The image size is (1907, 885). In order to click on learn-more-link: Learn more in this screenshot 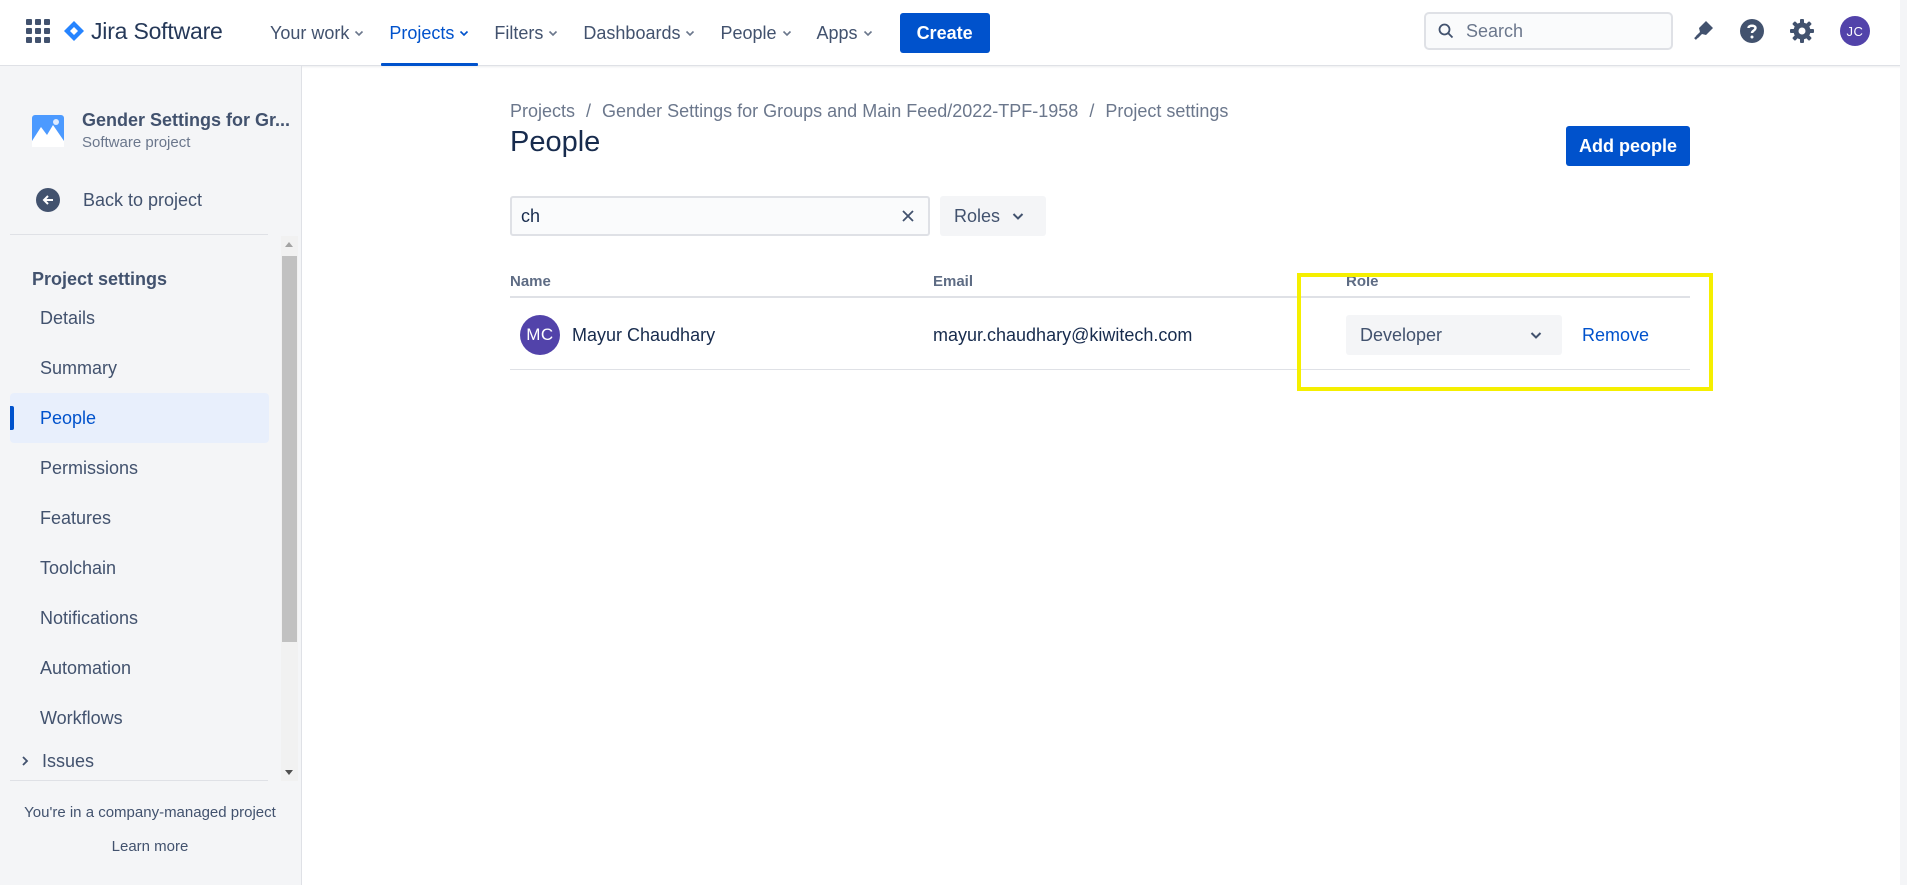, I will do `click(150, 846)`.